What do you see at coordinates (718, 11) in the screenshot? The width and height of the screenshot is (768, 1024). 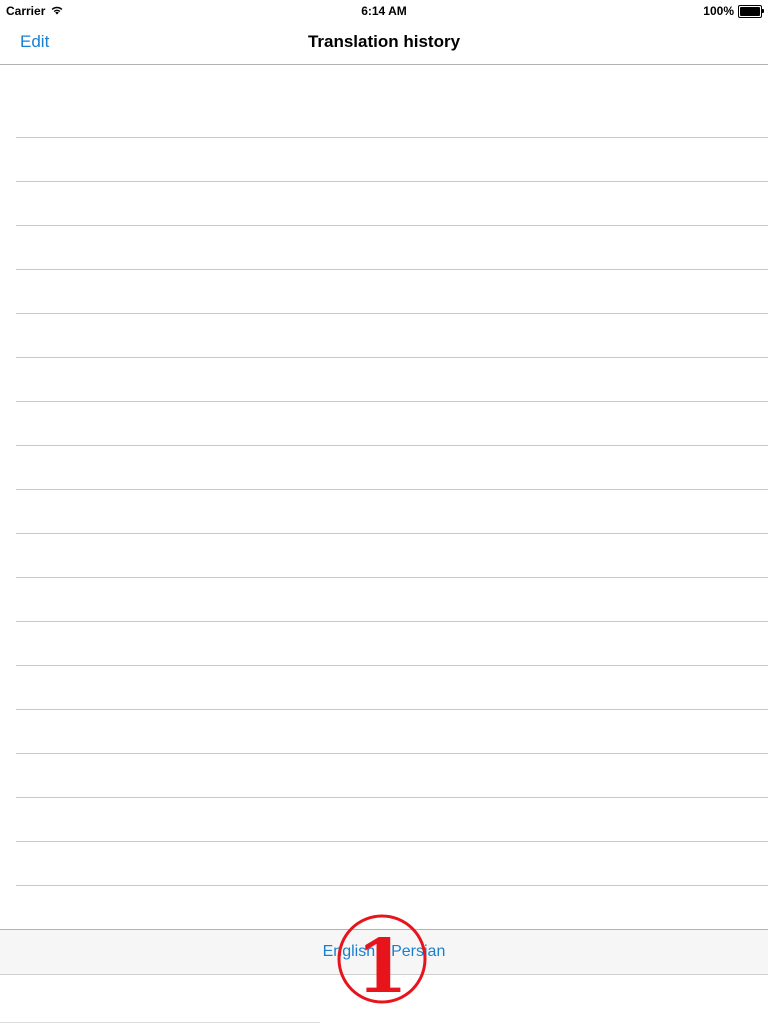 I see `battery-percent: 100%` at bounding box center [718, 11].